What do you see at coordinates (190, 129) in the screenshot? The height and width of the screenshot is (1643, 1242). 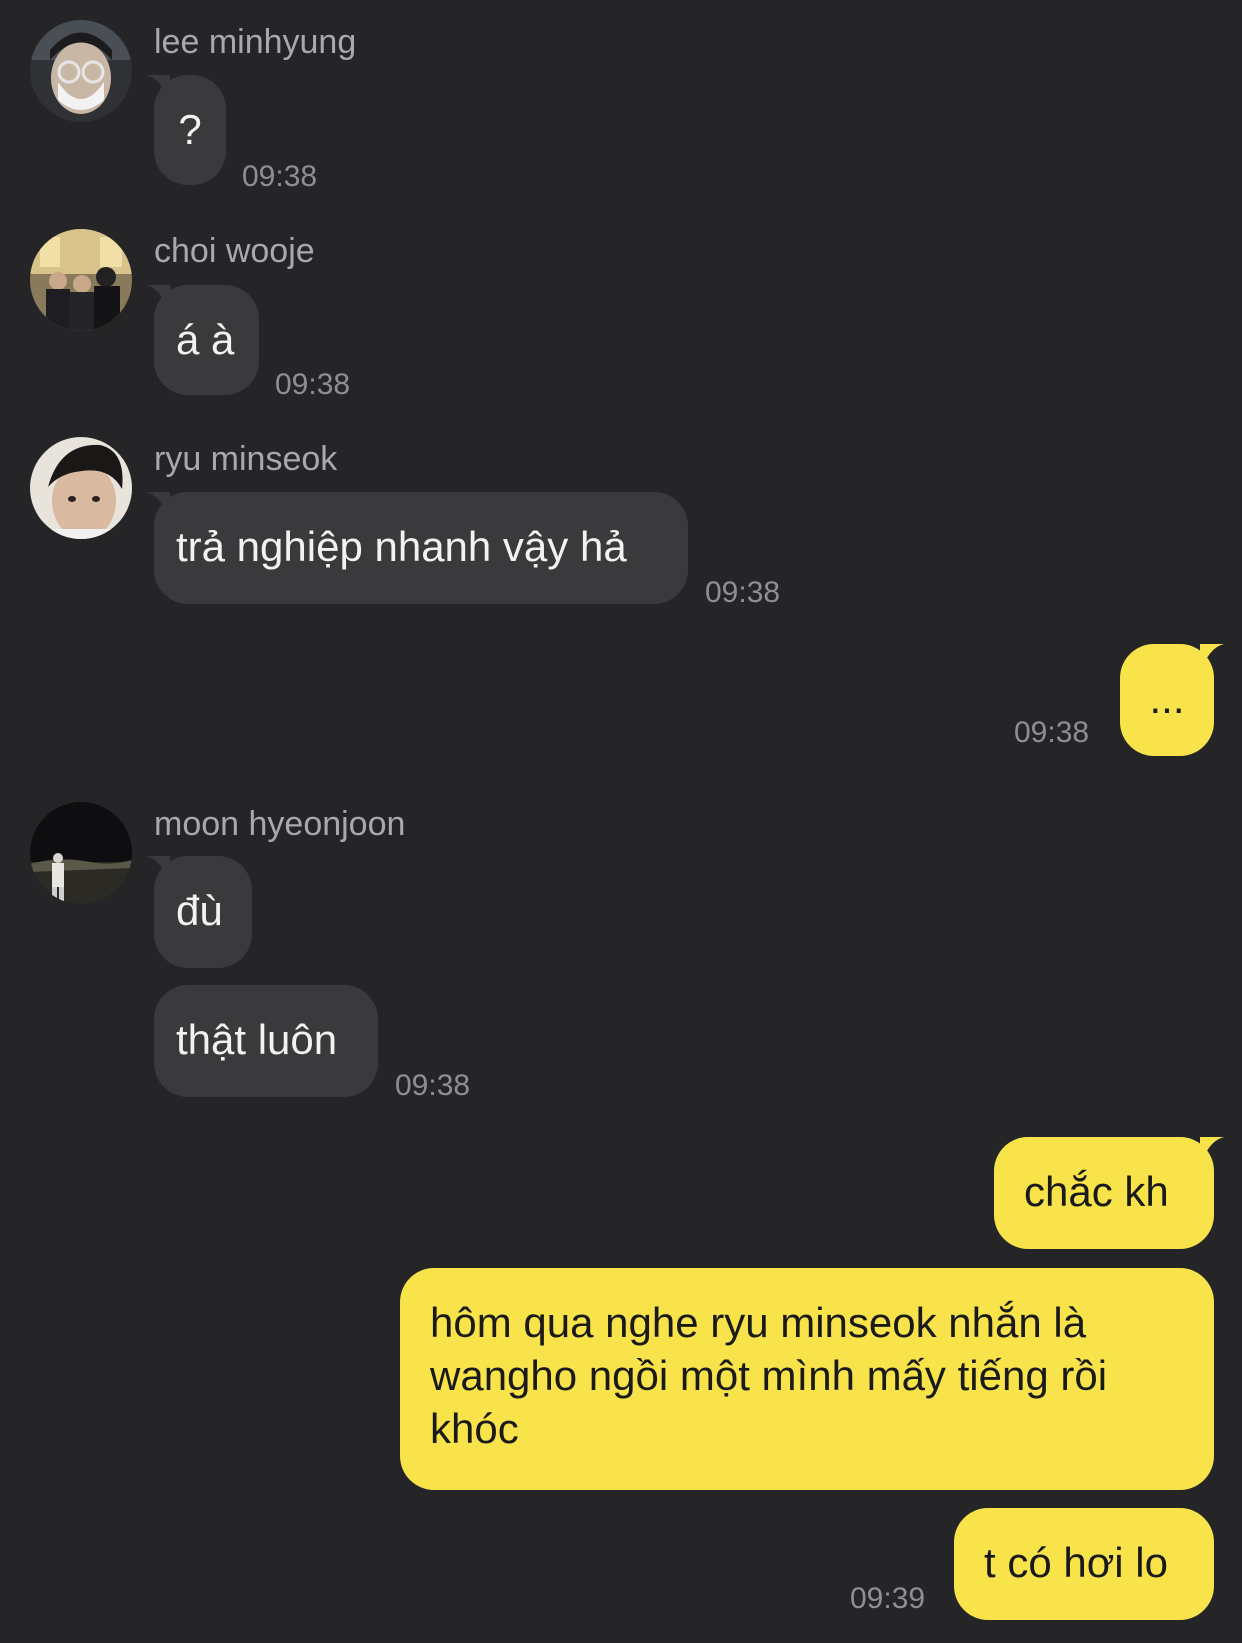 I see `message-text: ?` at bounding box center [190, 129].